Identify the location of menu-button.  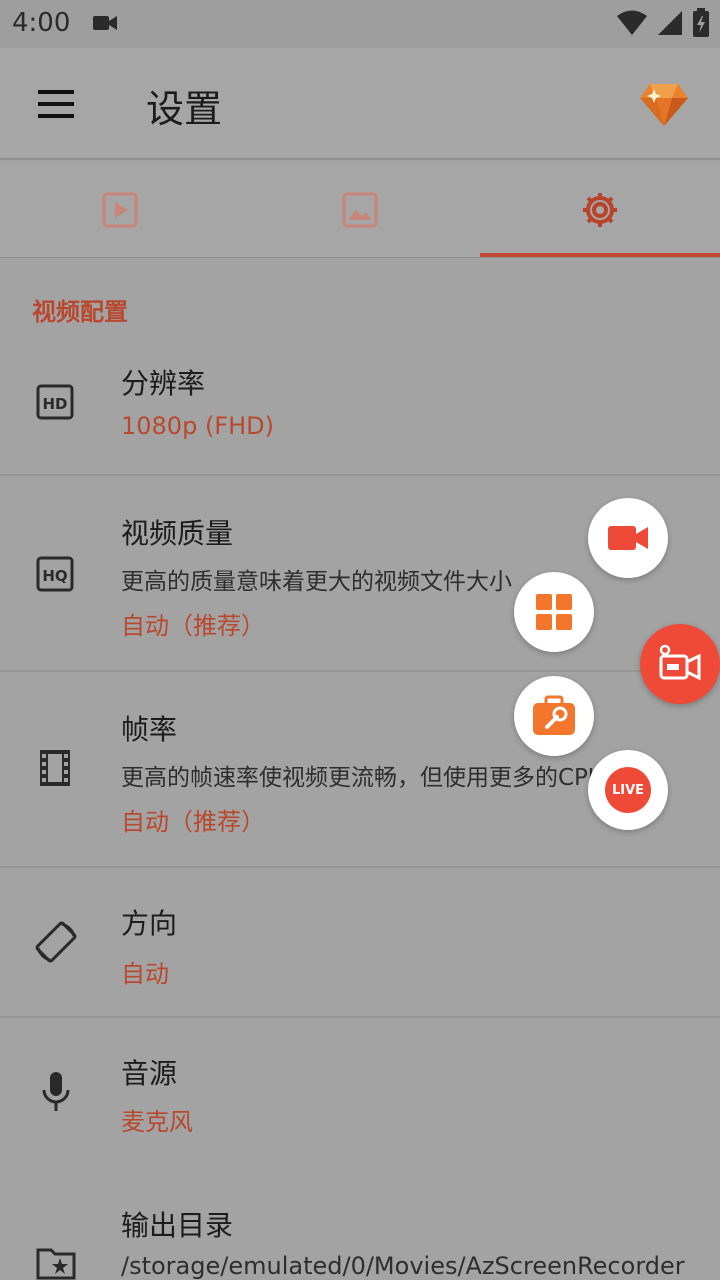
(56, 104).